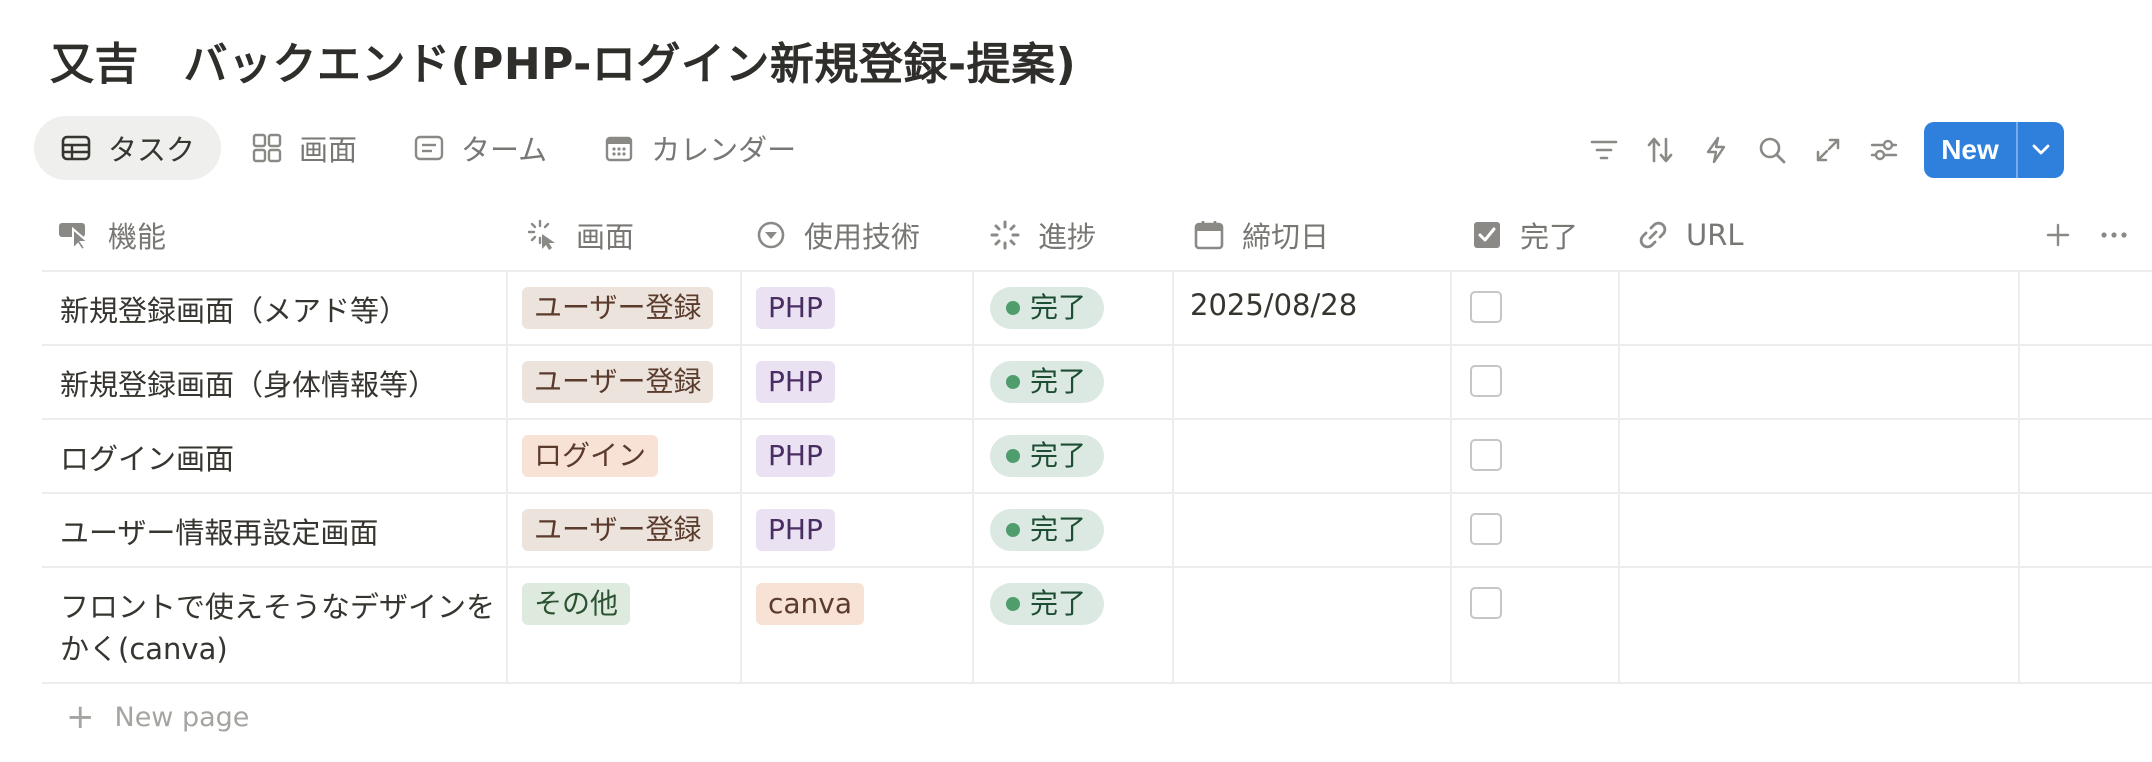  Describe the element at coordinates (1067, 237) in the screenshot. I see `column-label: 進捗` at that location.